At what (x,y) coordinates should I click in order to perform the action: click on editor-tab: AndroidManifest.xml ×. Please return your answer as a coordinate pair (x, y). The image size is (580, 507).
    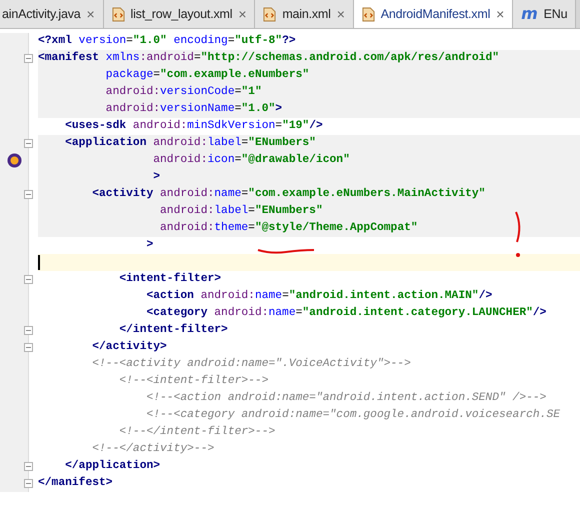
    Looking at the image, I should click on (434, 14).